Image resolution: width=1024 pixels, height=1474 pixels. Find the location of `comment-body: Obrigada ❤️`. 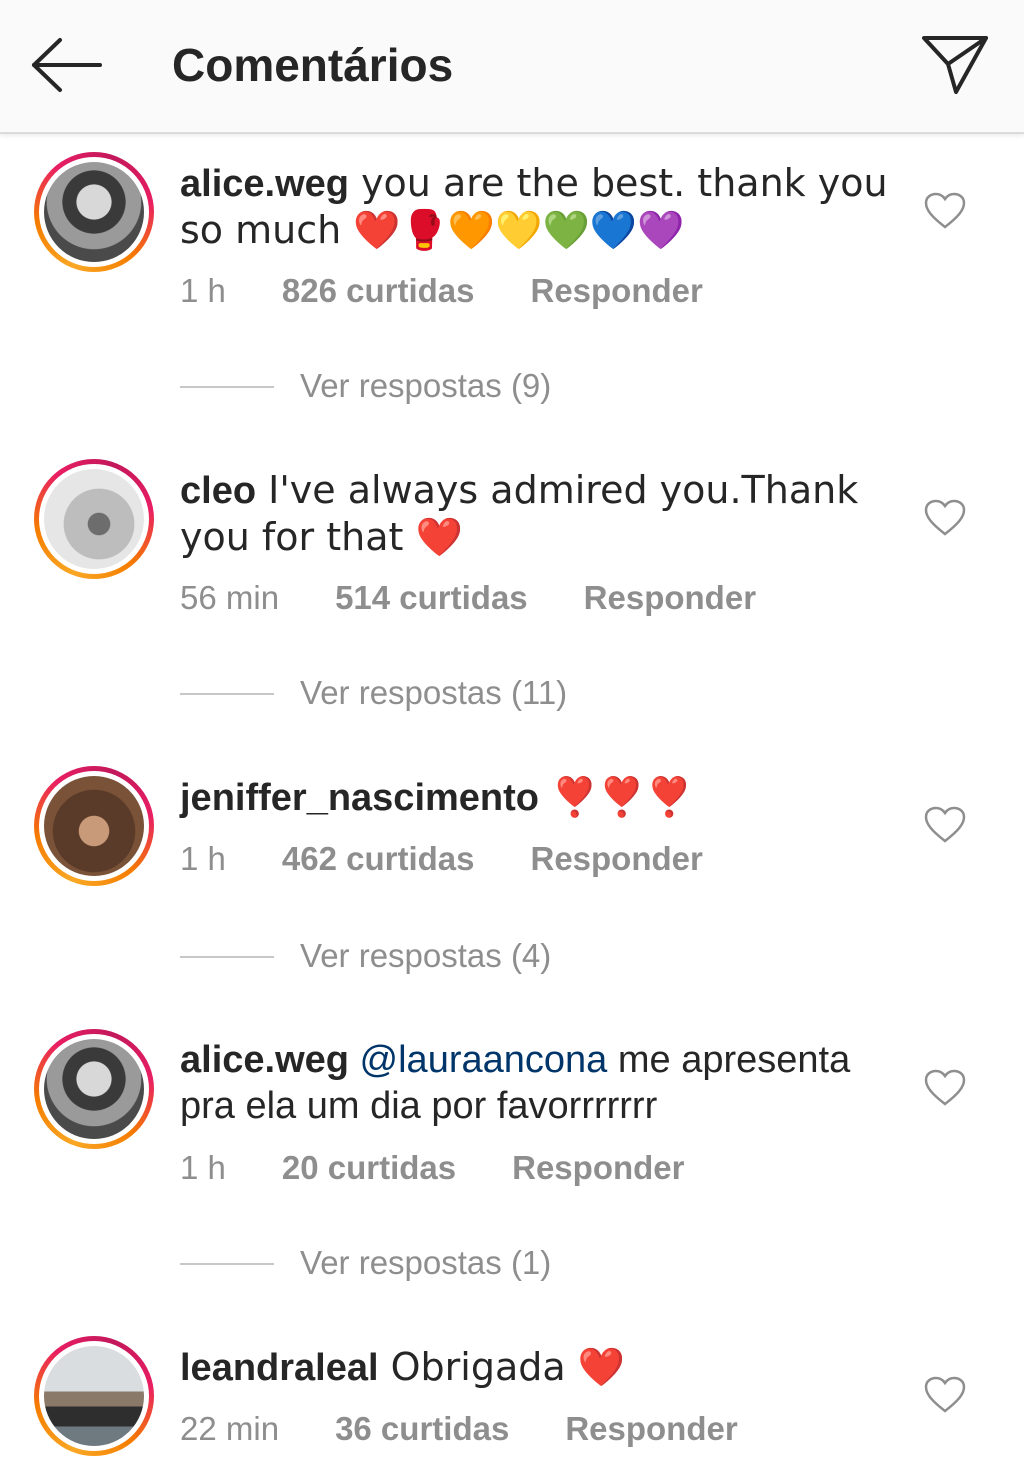

comment-body: Obrigada ❤️ is located at coordinates (502, 1367).